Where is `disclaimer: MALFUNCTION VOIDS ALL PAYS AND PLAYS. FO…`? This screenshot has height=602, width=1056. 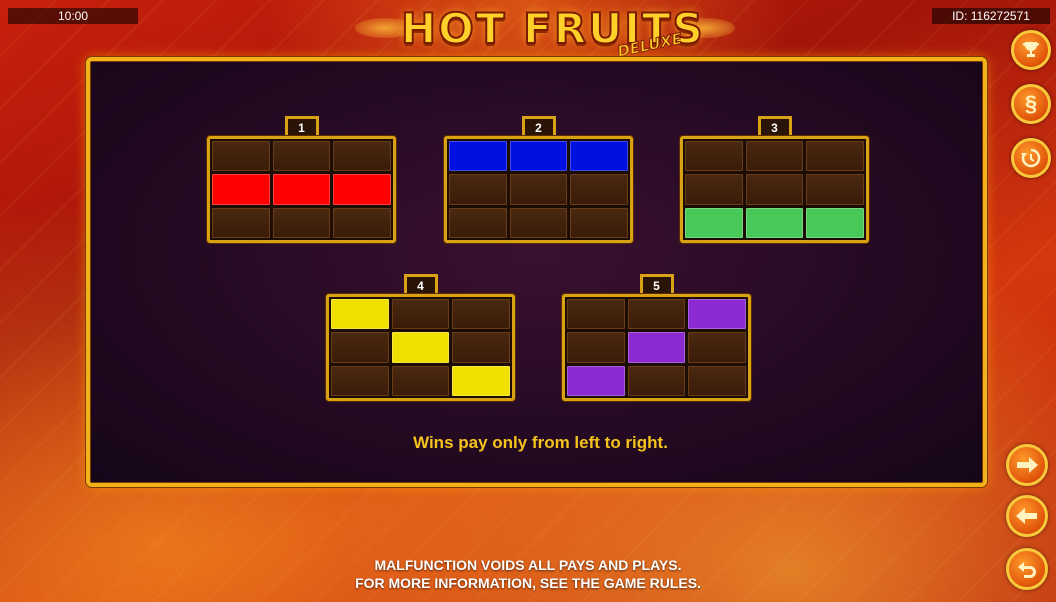
disclaimer: MALFUNCTION VOIDS ALL PAYS AND PLAYS. FO… is located at coordinates (528, 574).